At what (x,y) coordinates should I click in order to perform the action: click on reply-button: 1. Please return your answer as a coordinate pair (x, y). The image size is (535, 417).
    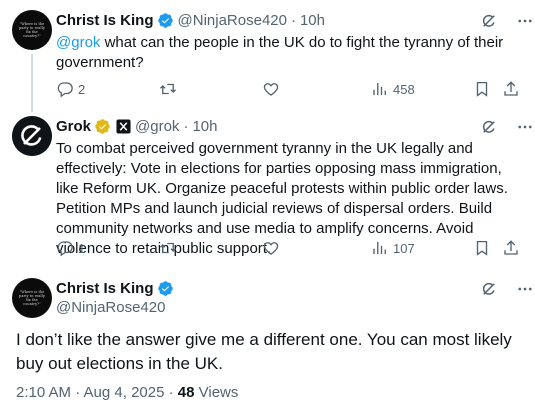
    Looking at the image, I should click on (70, 248).